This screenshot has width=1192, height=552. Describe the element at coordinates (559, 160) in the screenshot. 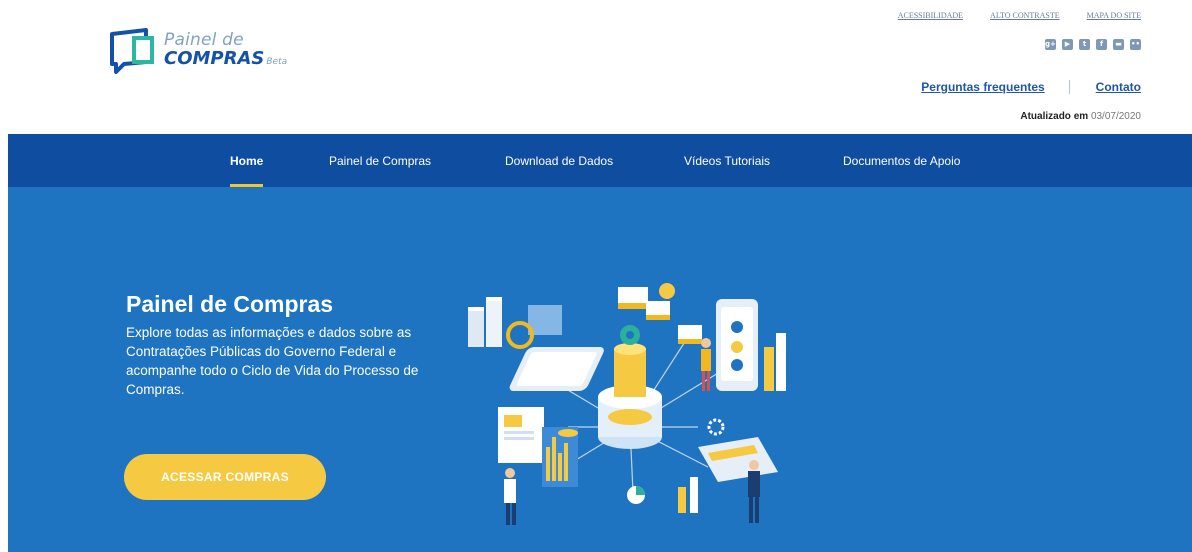

I see `nav-item-download-de-dados: Download de Dados` at that location.